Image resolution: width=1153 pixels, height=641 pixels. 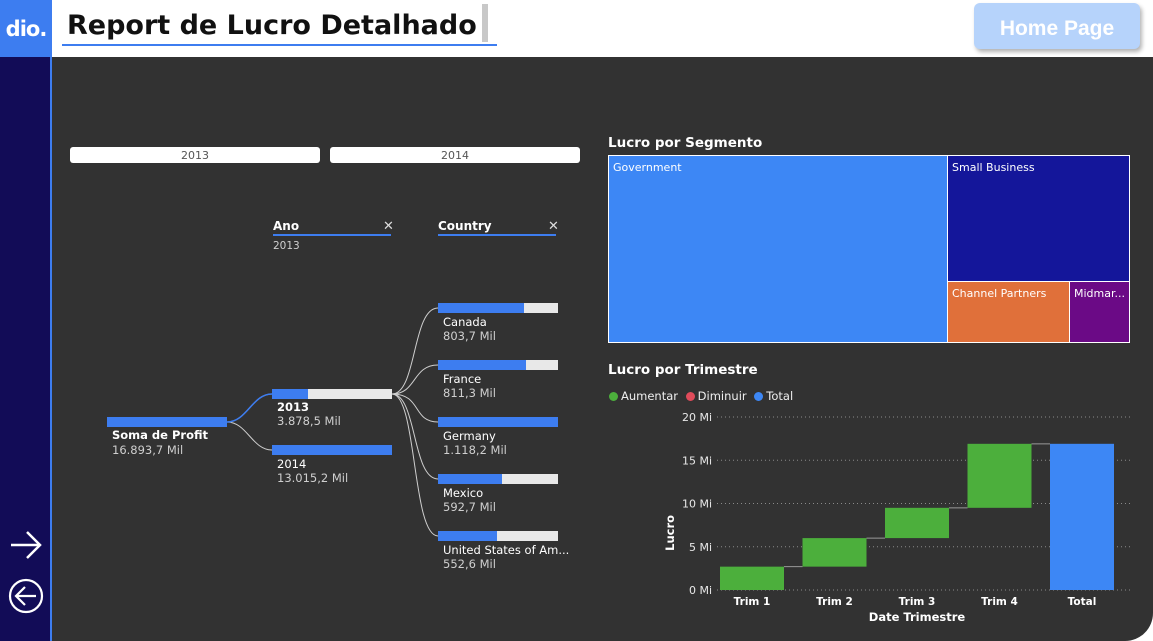 I want to click on year-value: 13.015,2 Mil, so click(x=313, y=478).